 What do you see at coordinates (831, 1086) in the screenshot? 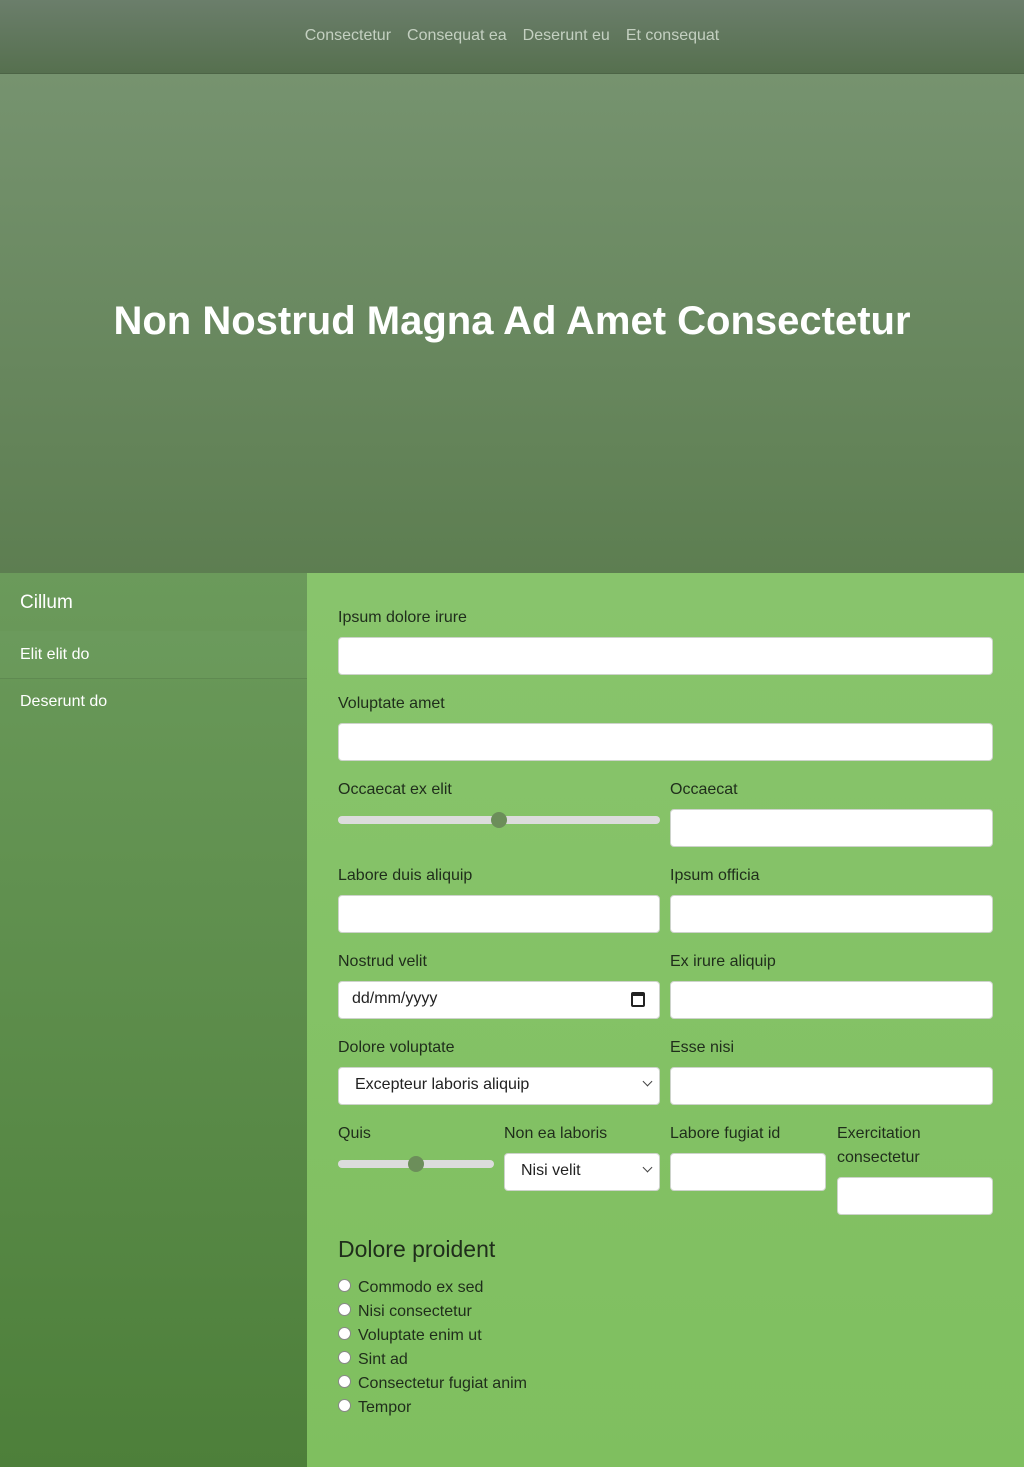
I see `esse-nisi-input` at bounding box center [831, 1086].